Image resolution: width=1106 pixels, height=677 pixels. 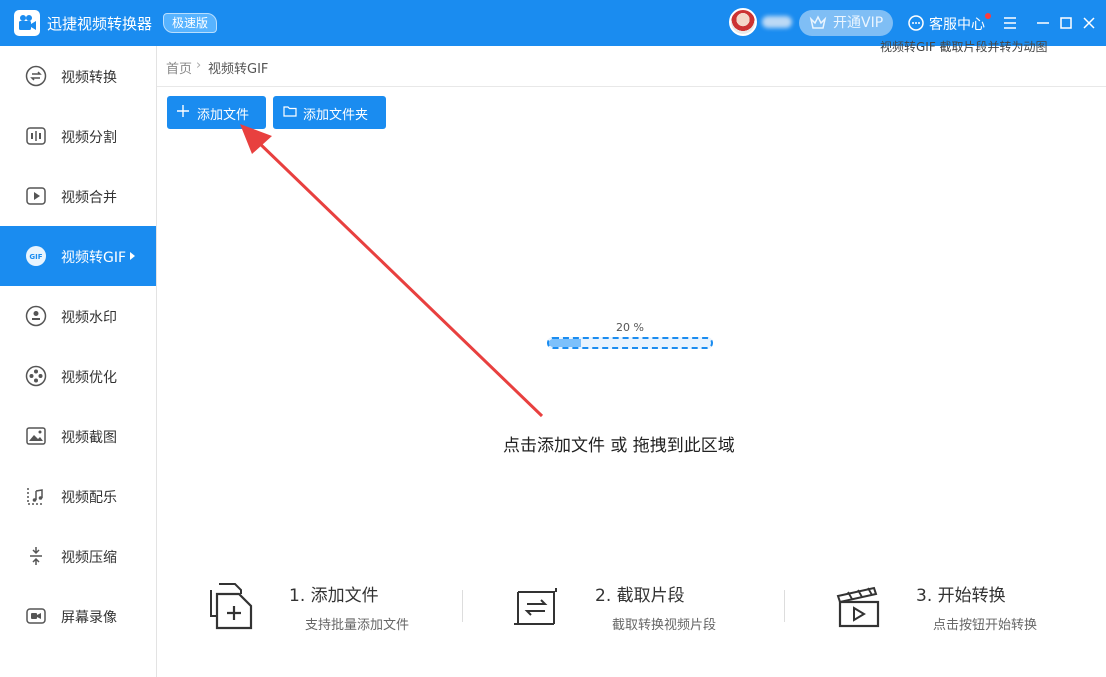 I want to click on step-trim-clip: 2. 截取片段 截取转换视频片段, so click(x=632, y=606).